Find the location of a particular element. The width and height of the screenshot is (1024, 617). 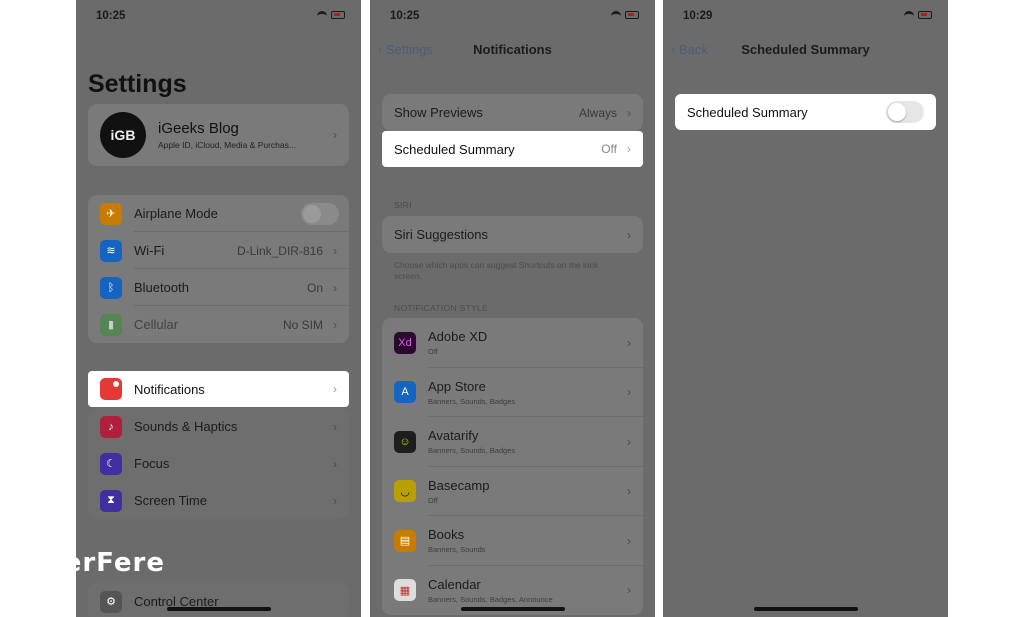

books-icon: ▤ is located at coordinates (405, 540).